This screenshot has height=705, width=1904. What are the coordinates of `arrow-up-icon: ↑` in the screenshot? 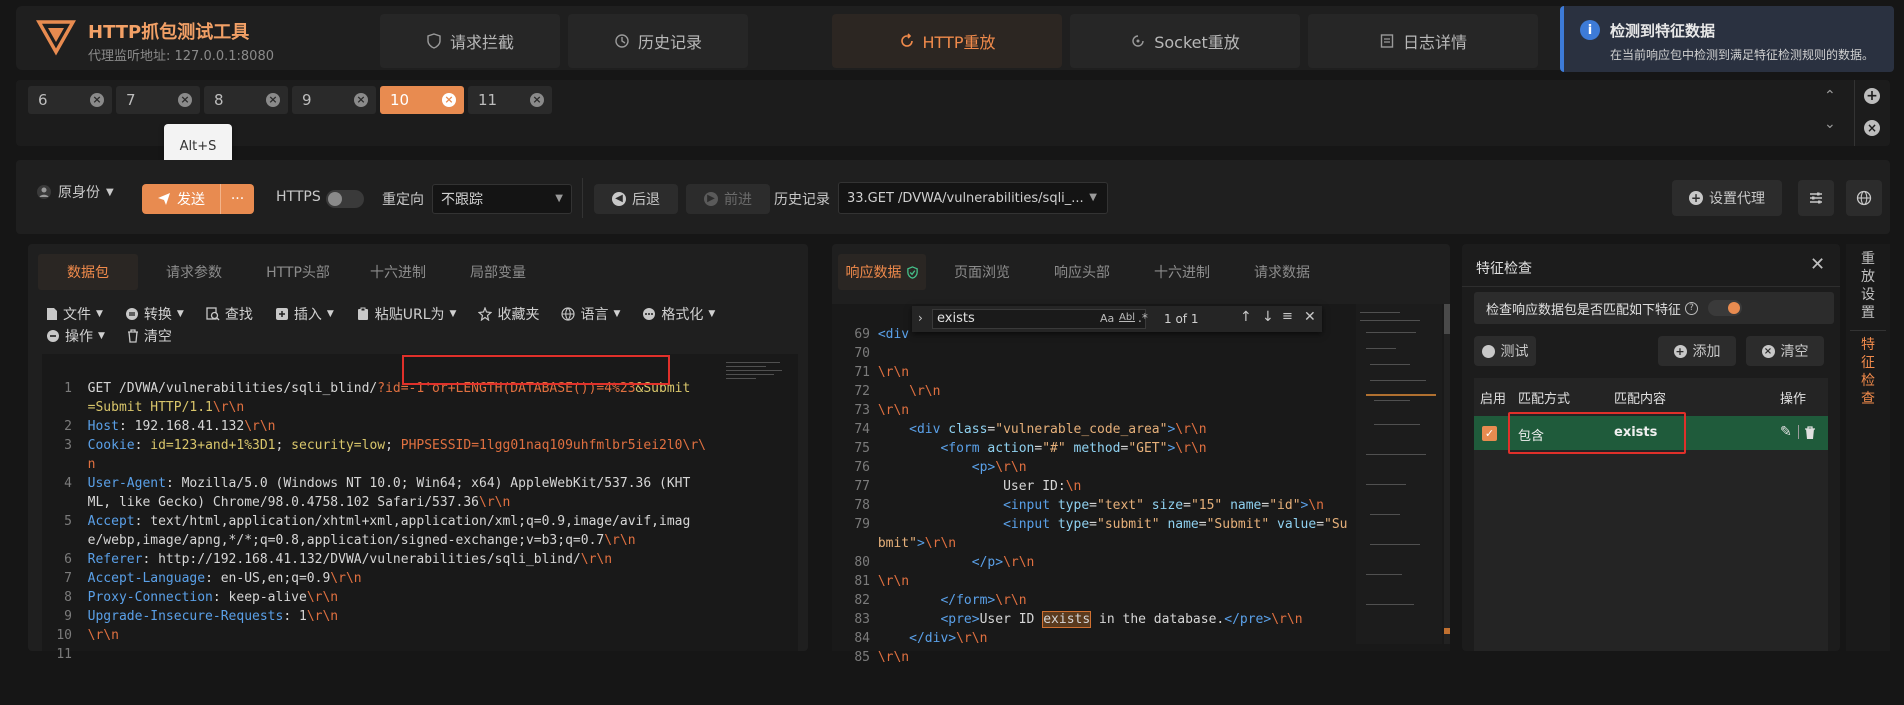 It's located at (1246, 317).